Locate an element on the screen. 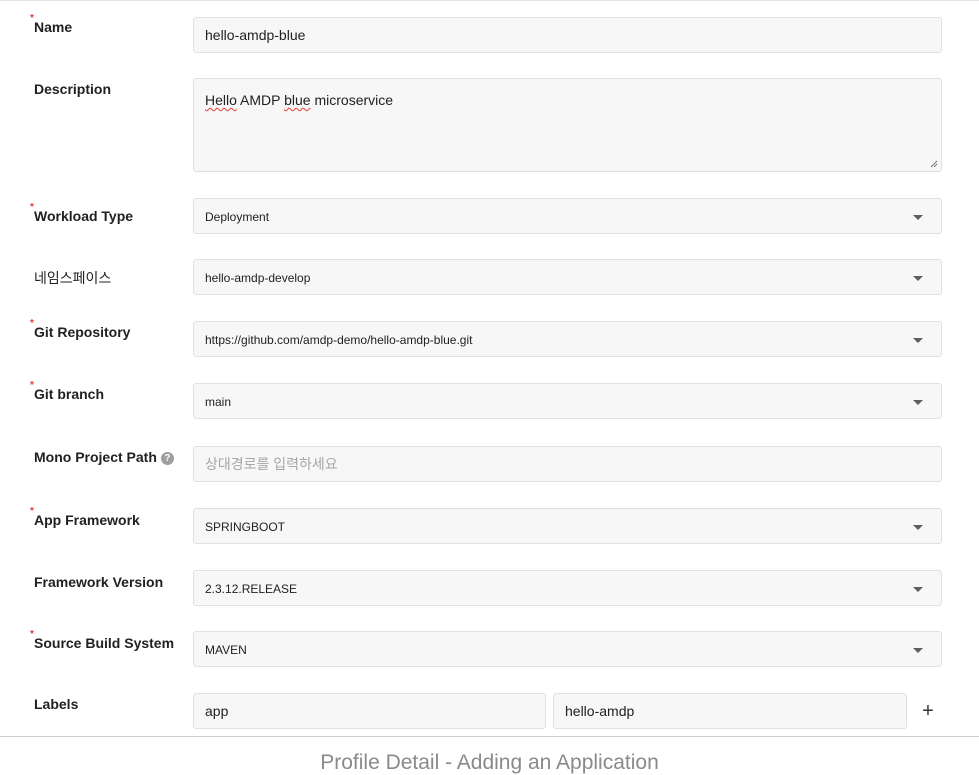 The height and width of the screenshot is (775, 979). name-field-container is located at coordinates (567, 35).